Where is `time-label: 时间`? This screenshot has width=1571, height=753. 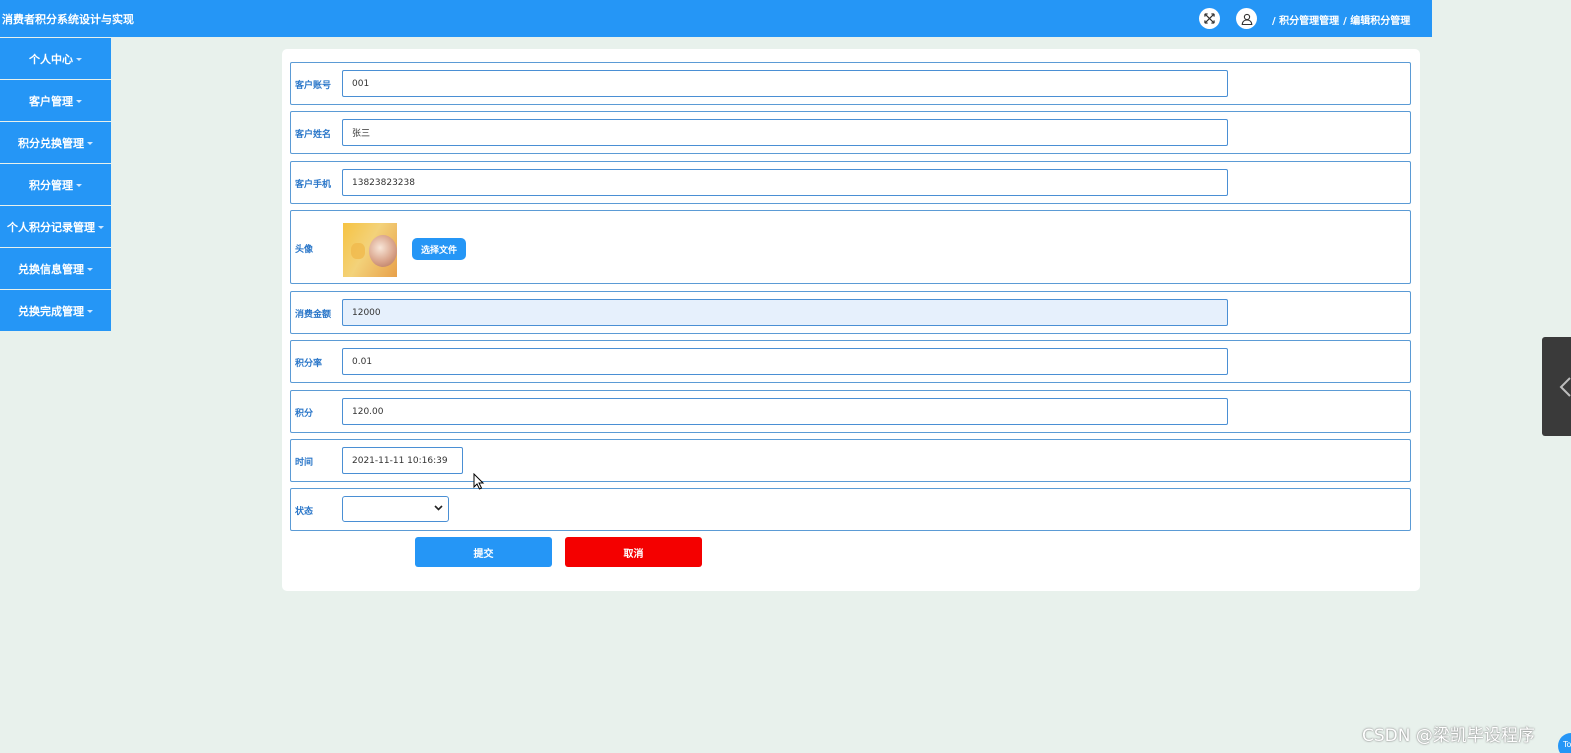 time-label: 时间 is located at coordinates (304, 463).